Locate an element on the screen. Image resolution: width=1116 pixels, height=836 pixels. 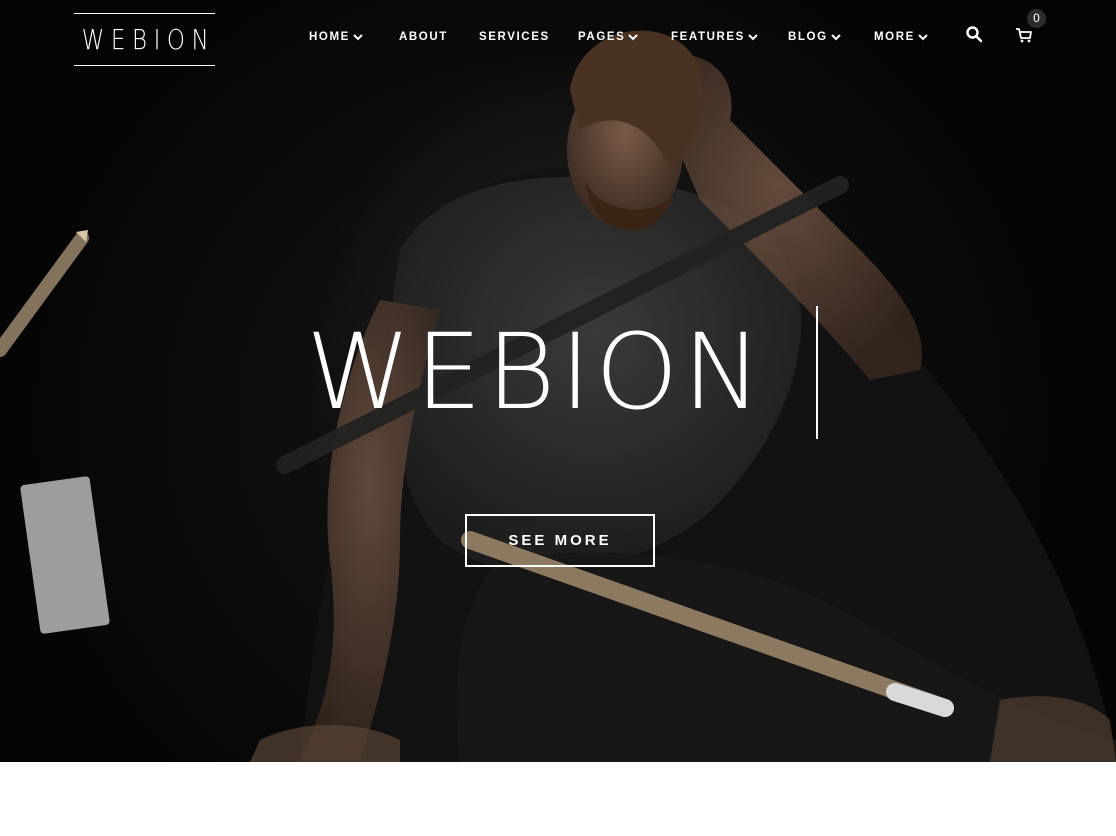
typing-cursor is located at coordinates (817, 372).